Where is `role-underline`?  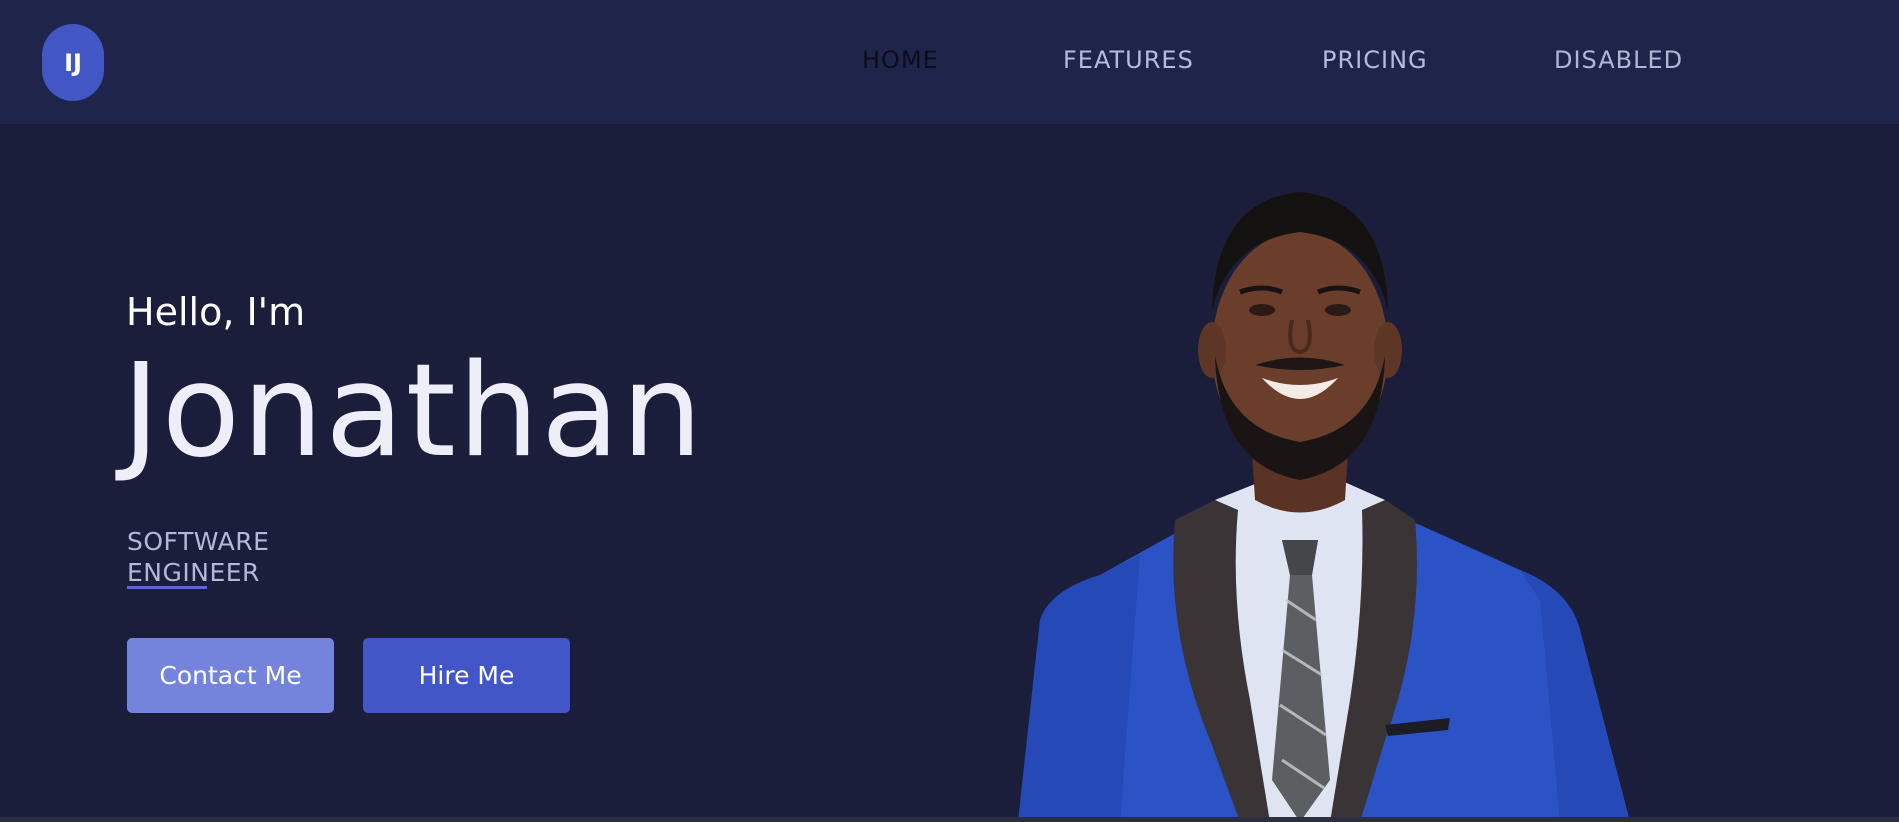 role-underline is located at coordinates (167, 587).